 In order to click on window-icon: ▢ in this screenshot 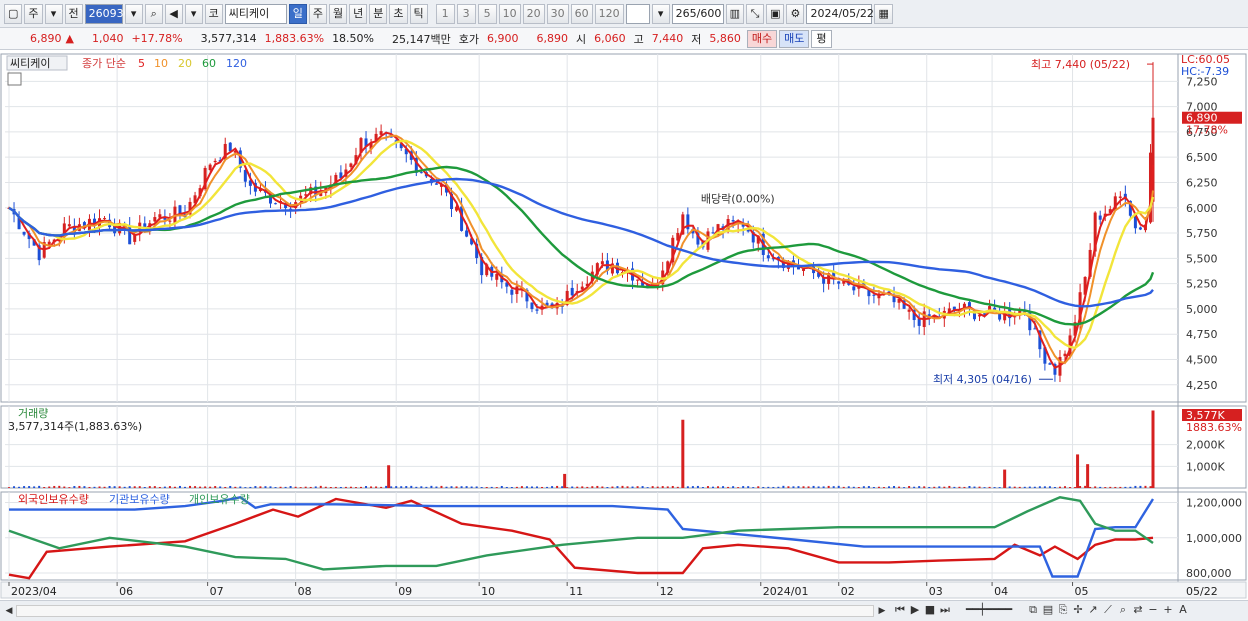, I will do `click(13, 13)`.